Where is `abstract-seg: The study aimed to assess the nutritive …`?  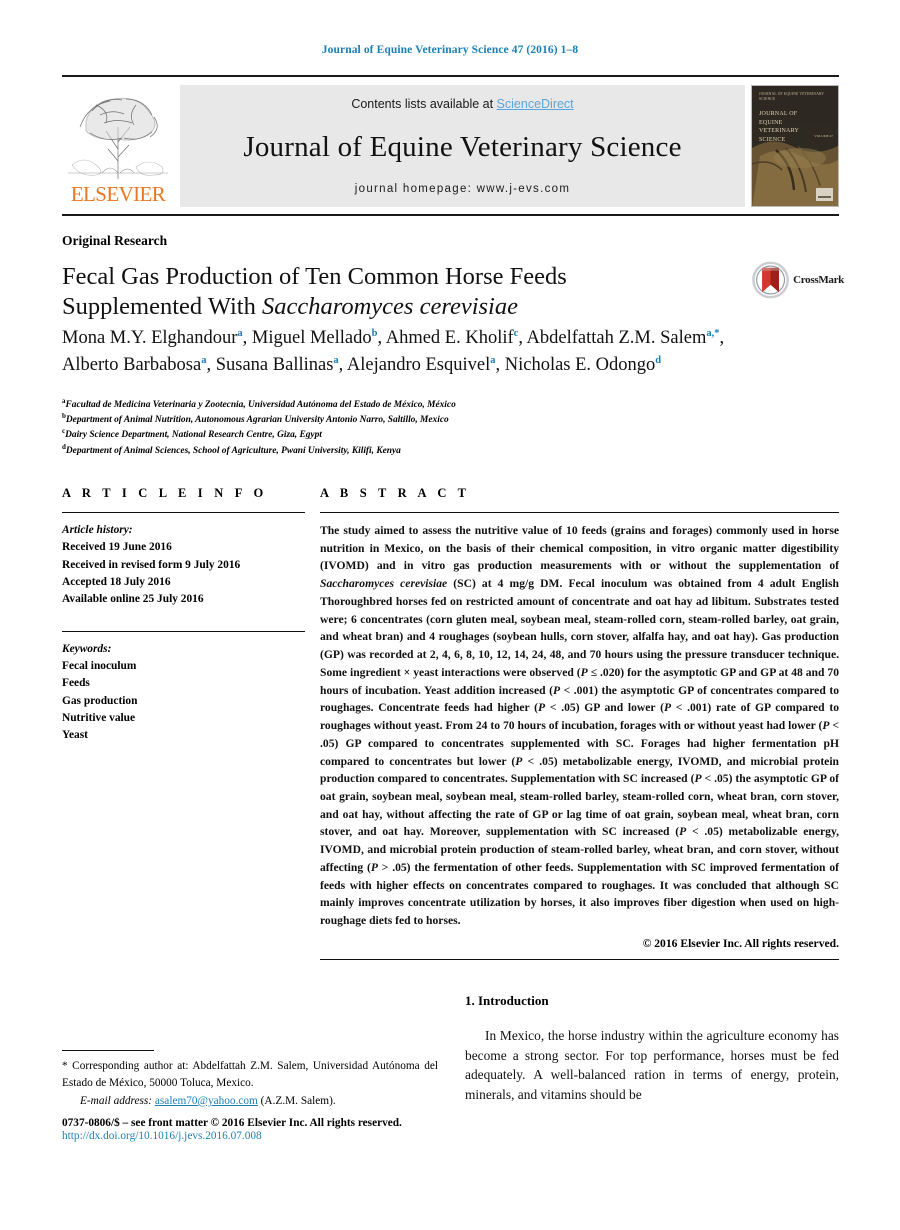
abstract-seg: The study aimed to assess the nutritive … is located at coordinates (579, 548).